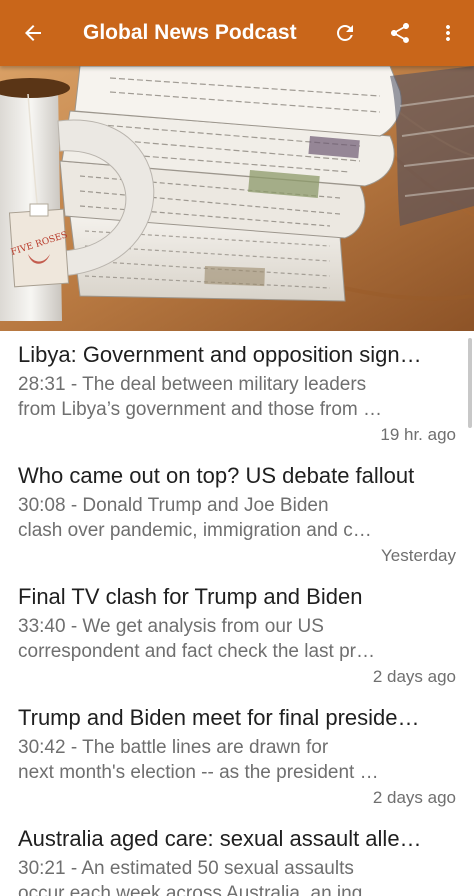  What do you see at coordinates (173, 747) in the screenshot?
I see `episode-description-line: 30:42 - The battle lines are drawn for` at bounding box center [173, 747].